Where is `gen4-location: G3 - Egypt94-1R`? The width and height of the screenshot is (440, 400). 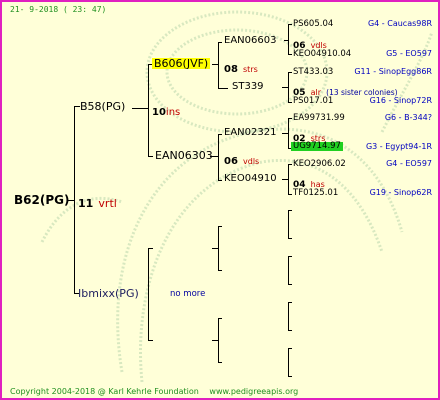 gen4-location: G3 - Egypt94-1R is located at coordinates (398, 146).